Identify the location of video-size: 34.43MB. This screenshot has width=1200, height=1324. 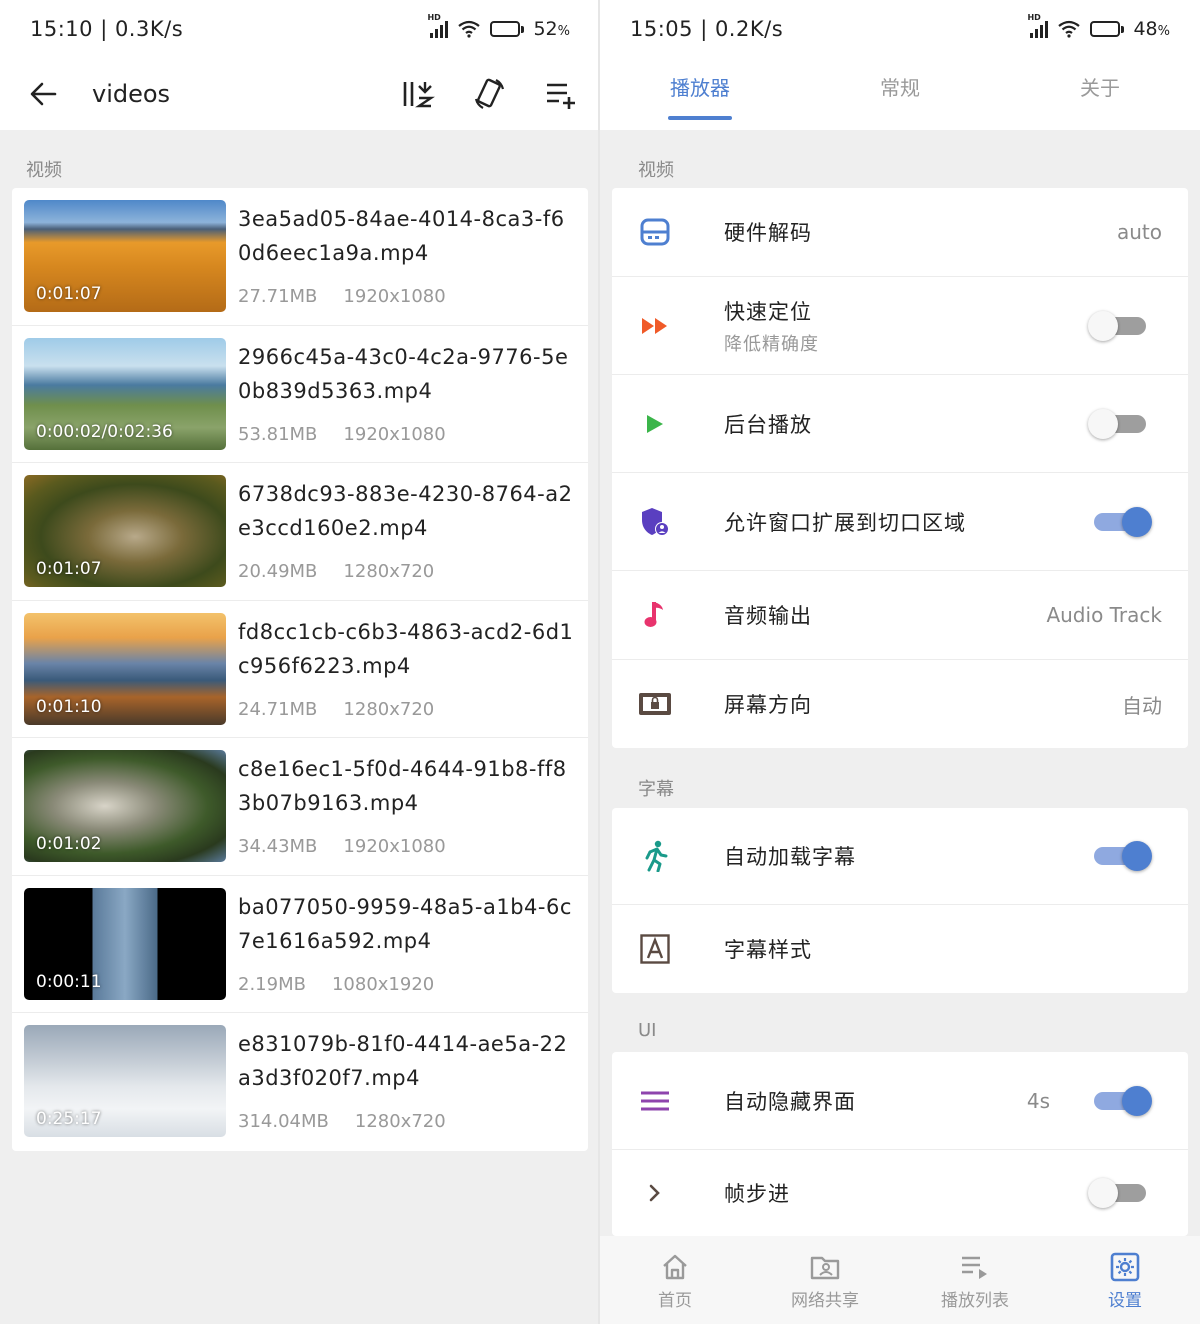
(278, 846).